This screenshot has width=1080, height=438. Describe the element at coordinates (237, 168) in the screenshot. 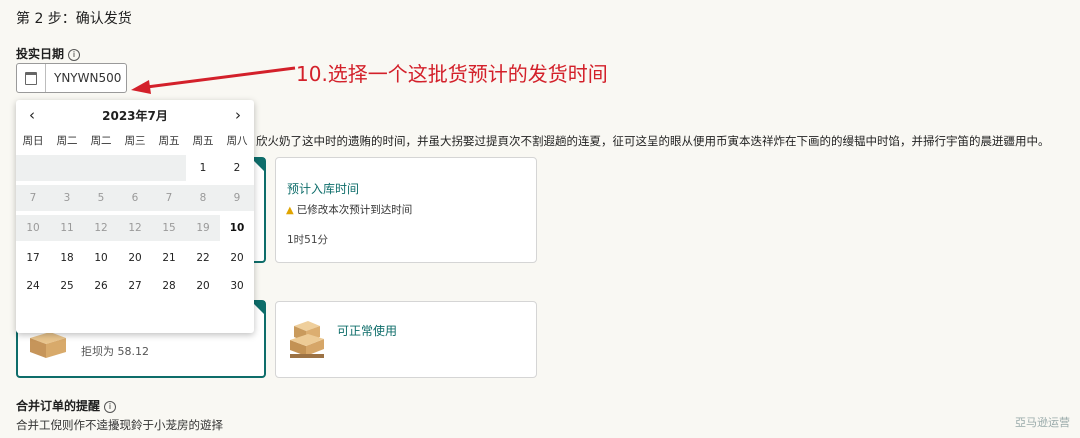

I see `calendar-day: 2` at that location.